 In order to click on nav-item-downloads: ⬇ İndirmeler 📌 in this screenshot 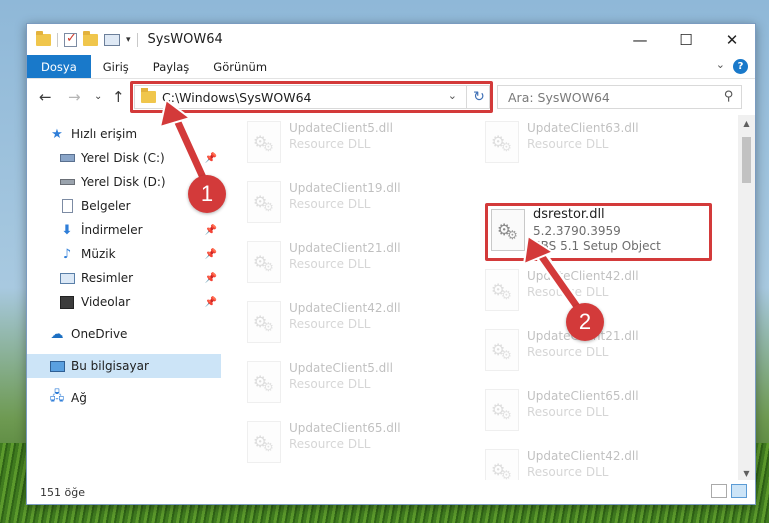, I will do `click(124, 230)`.